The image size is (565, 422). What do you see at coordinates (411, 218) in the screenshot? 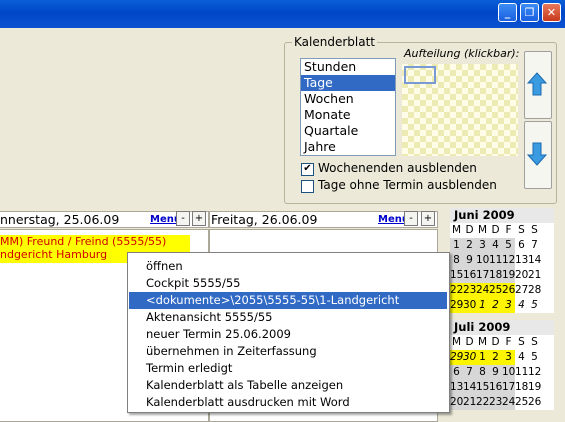
I see `day-minus-button-2: -` at bounding box center [411, 218].